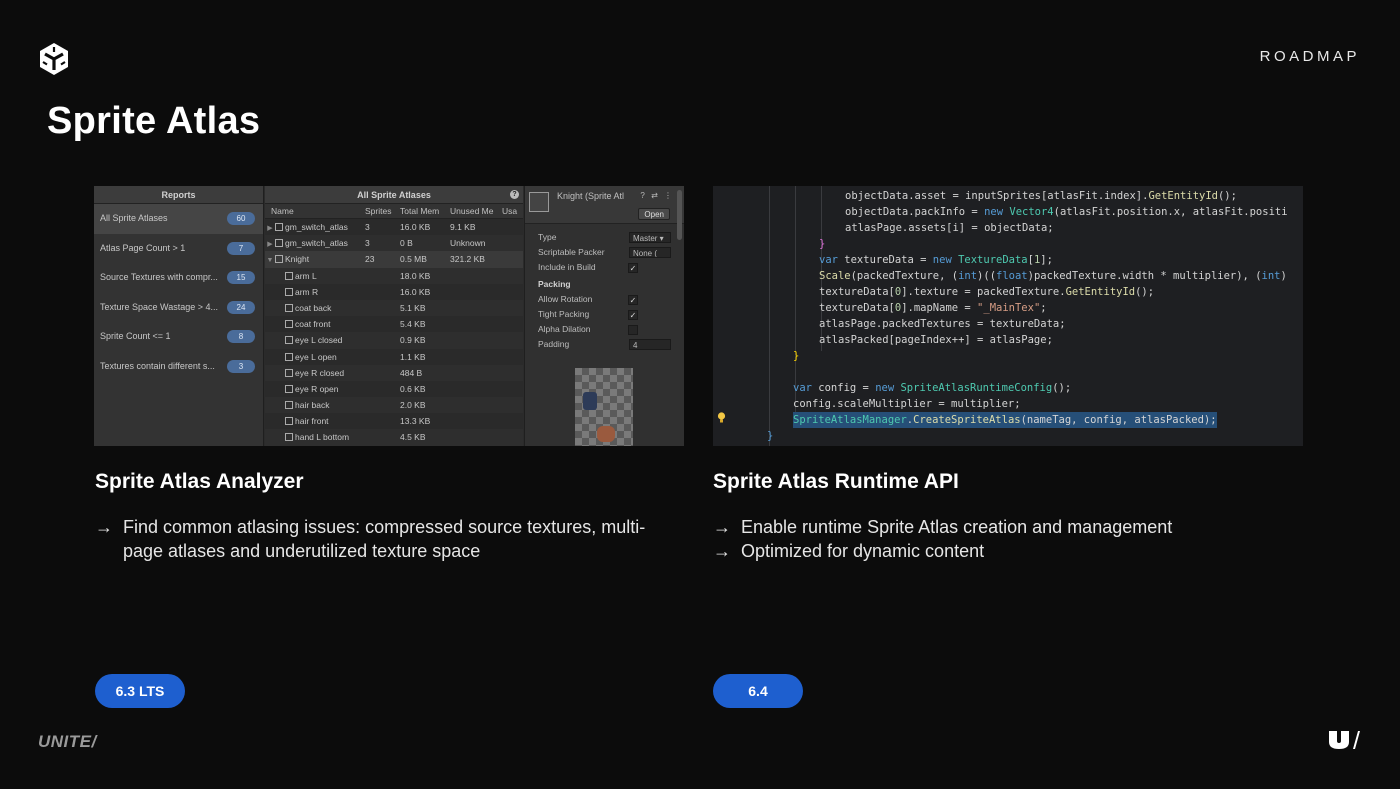 The height and width of the screenshot is (789, 1400). I want to click on row-name: coat front, so click(313, 324).